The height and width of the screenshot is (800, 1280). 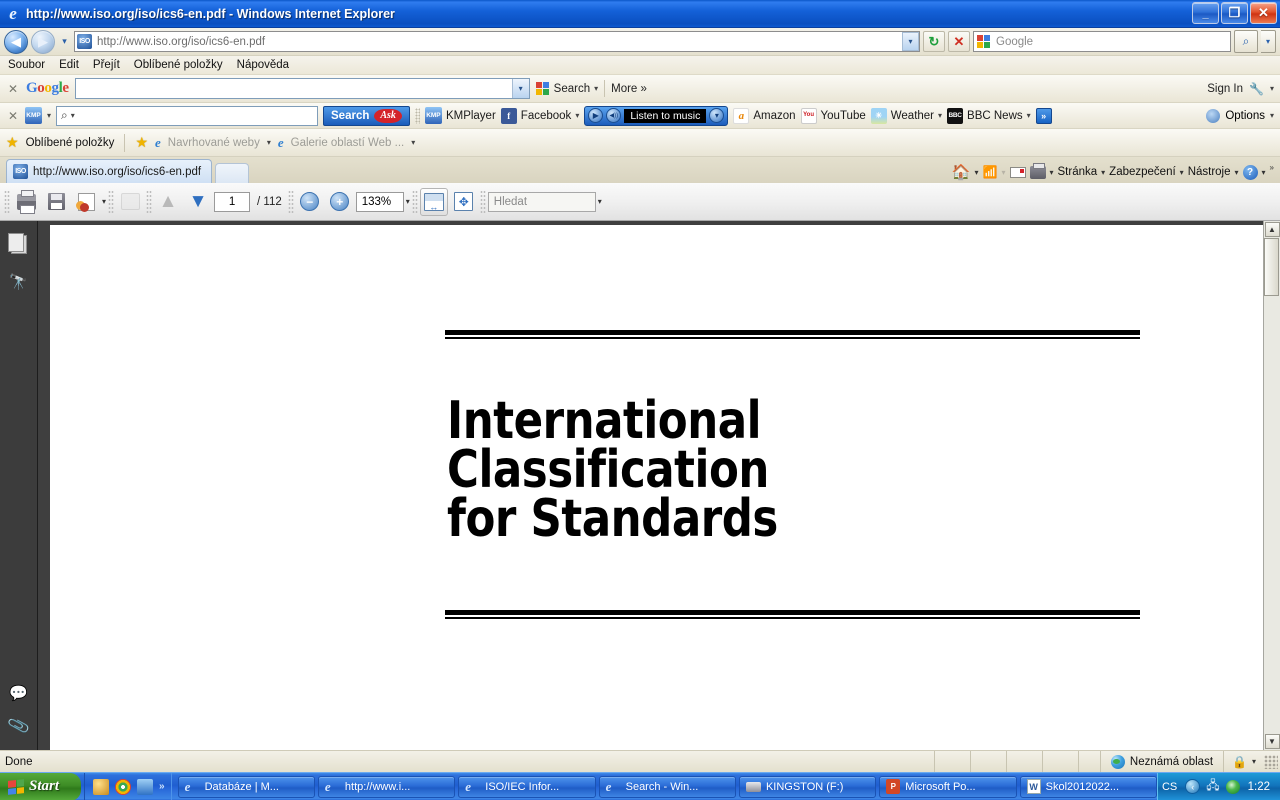 What do you see at coordinates (1209, 172) in the screenshot?
I see `tools-menu-button: Nástroje` at bounding box center [1209, 172].